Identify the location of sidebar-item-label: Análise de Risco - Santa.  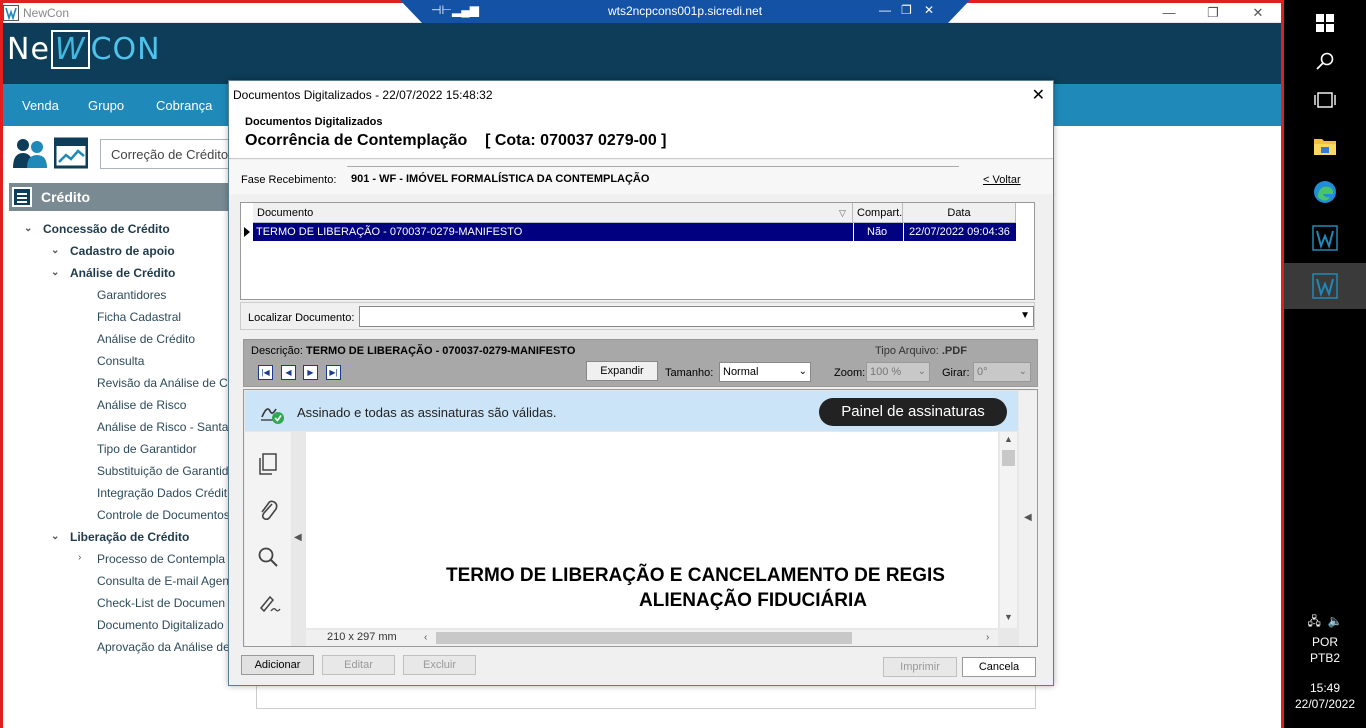
(163, 427).